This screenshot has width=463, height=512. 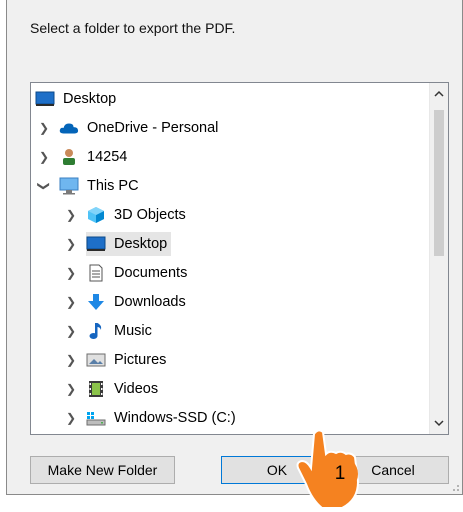 What do you see at coordinates (113, 186) in the screenshot?
I see `tree-item-label: This PC` at bounding box center [113, 186].